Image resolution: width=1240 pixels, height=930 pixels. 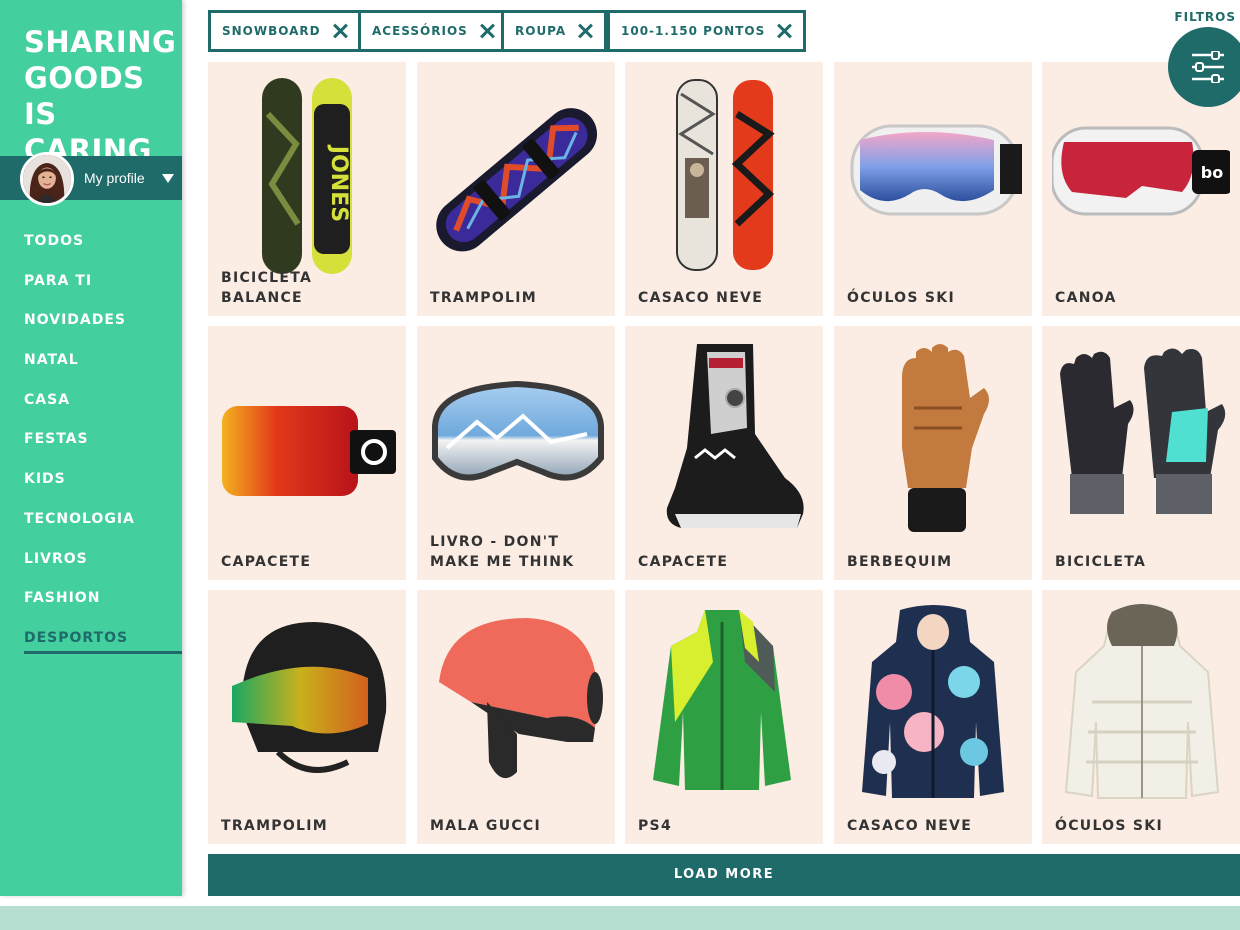 I want to click on filters-button, so click(x=1204, y=67).